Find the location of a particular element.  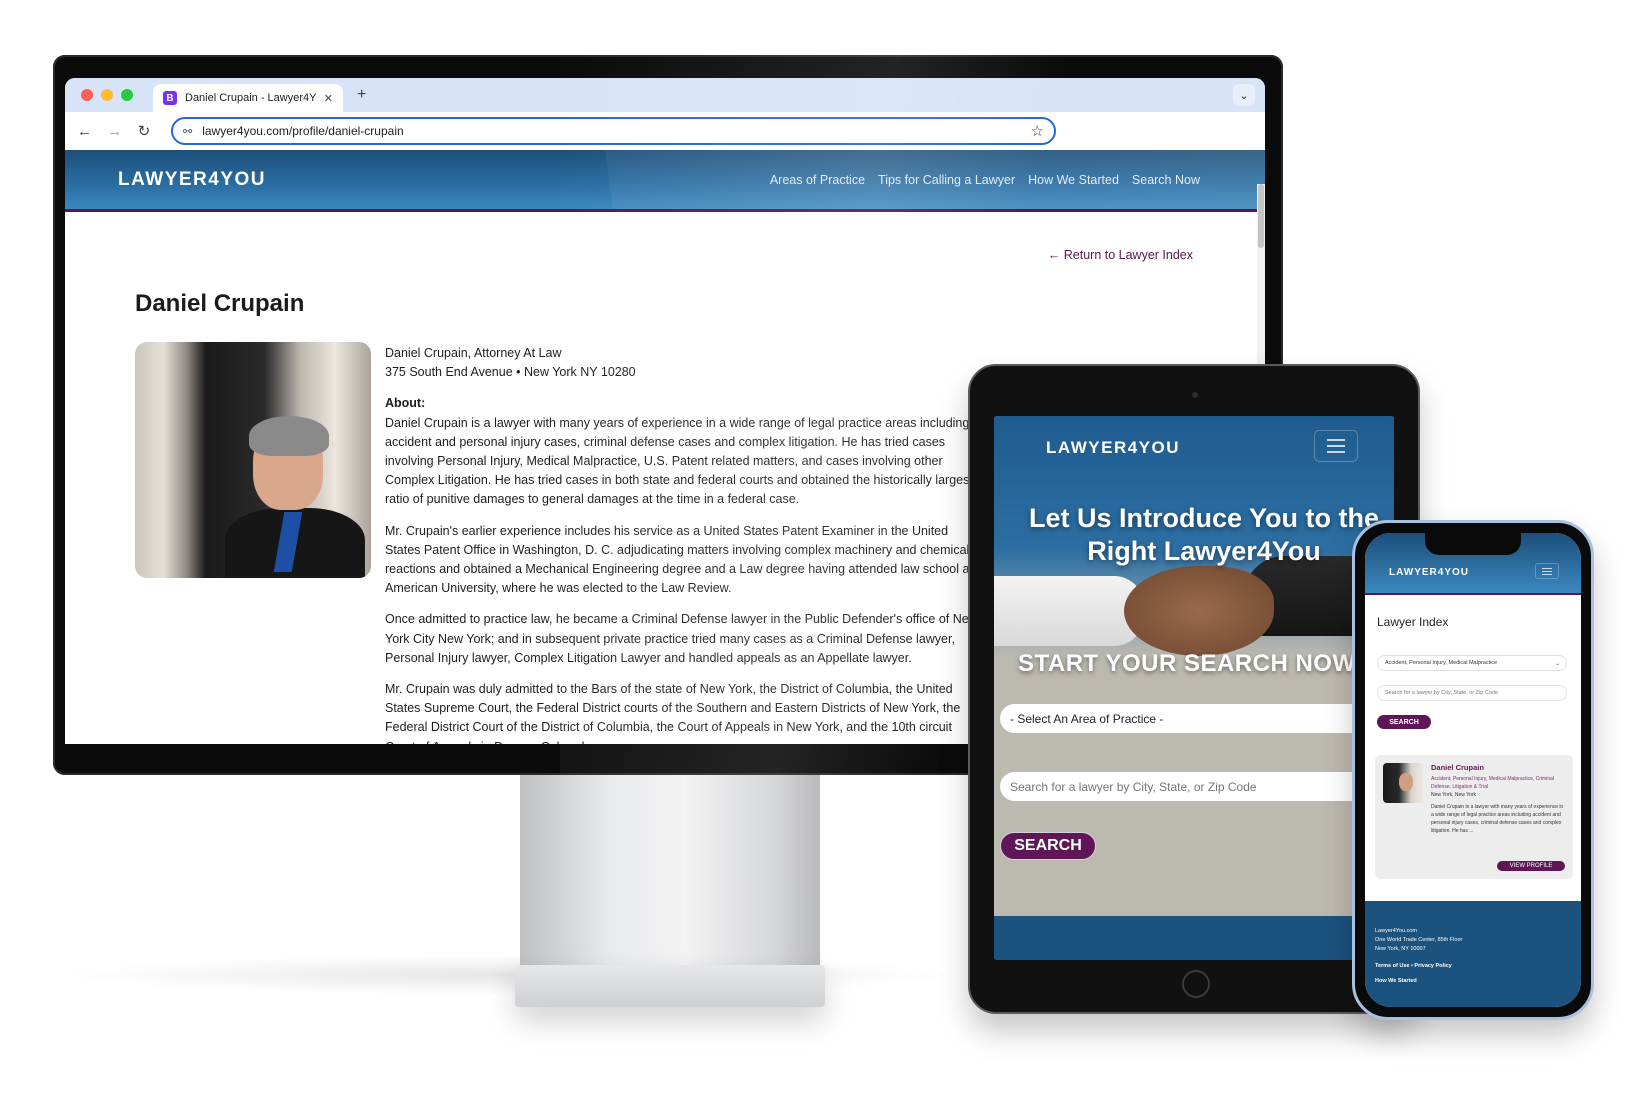

location-search-input is located at coordinates (1197, 786).